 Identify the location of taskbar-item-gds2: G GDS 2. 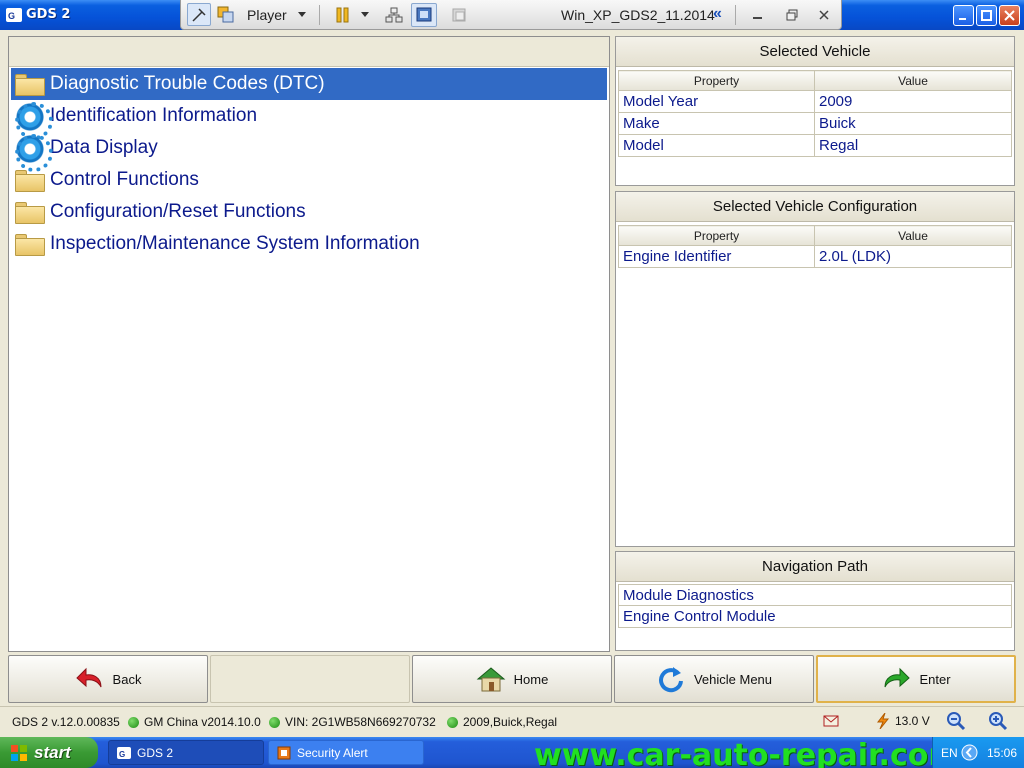
(186, 752).